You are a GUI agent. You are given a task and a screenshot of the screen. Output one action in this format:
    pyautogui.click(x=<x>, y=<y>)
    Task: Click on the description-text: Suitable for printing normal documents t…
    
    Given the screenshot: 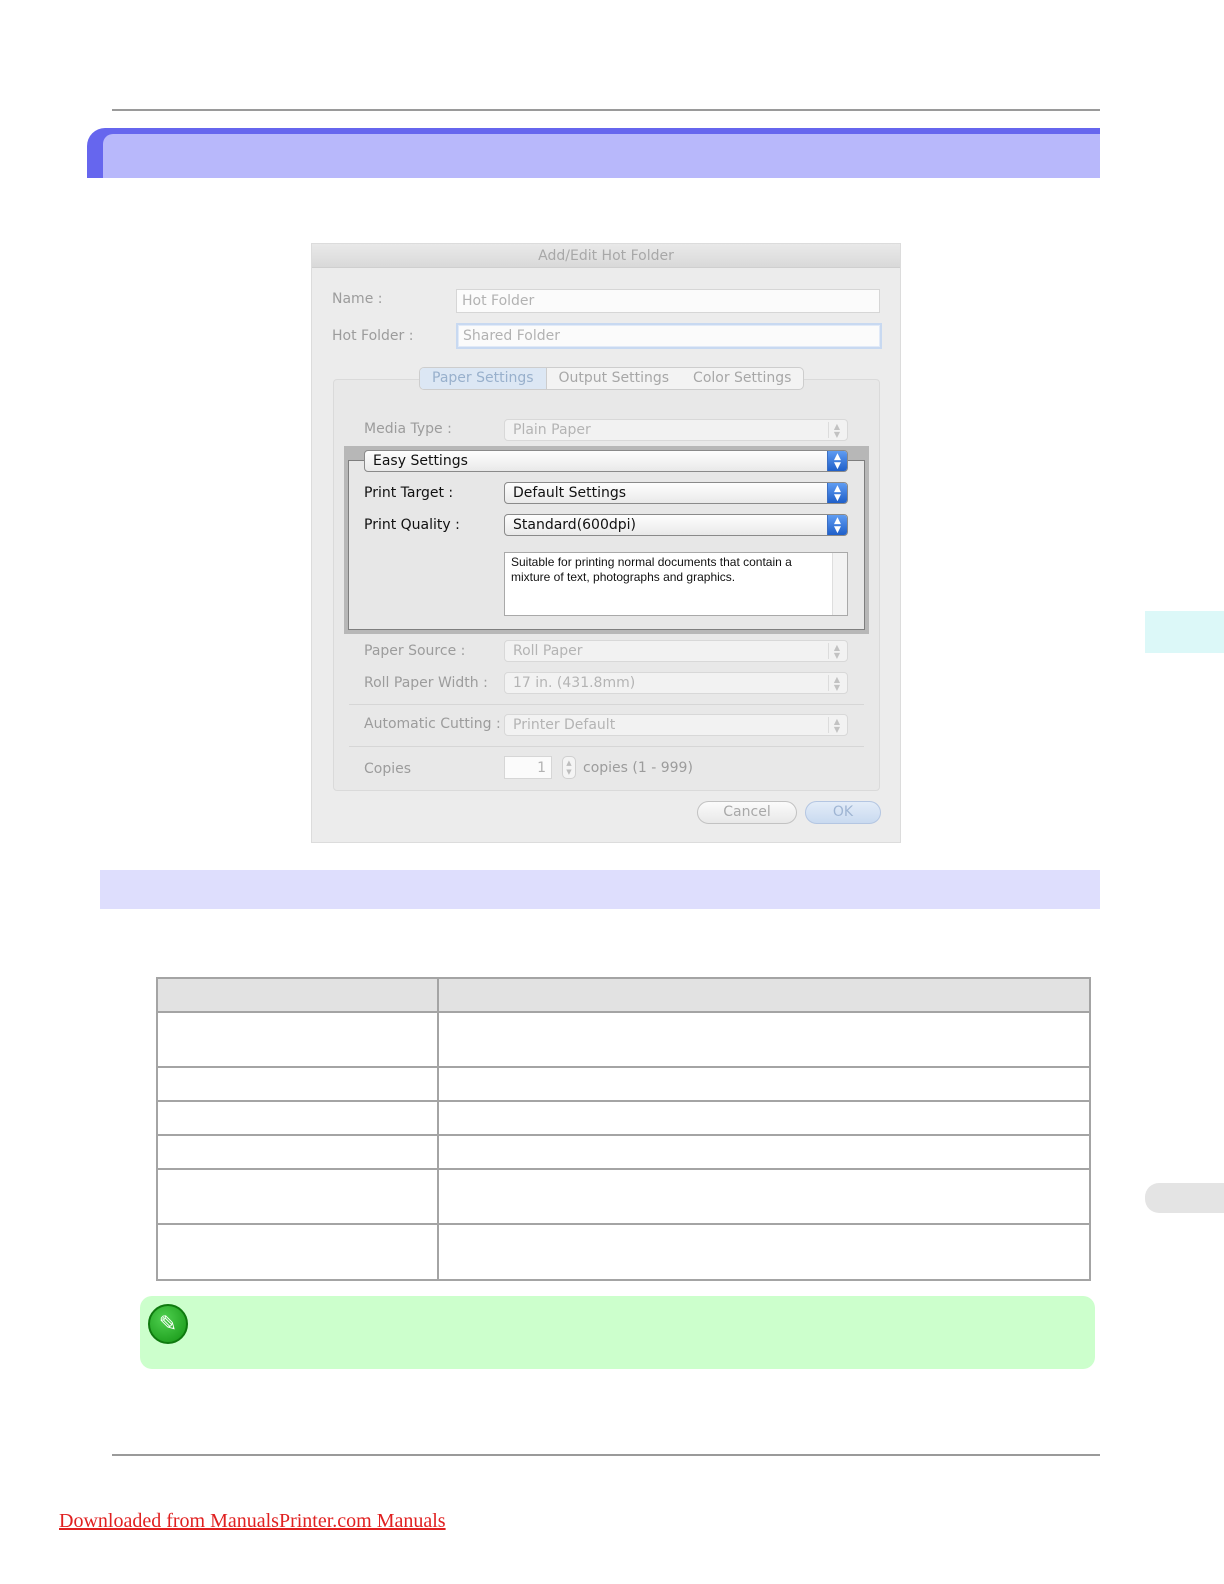 What is the action you would take?
    pyautogui.click(x=651, y=569)
    